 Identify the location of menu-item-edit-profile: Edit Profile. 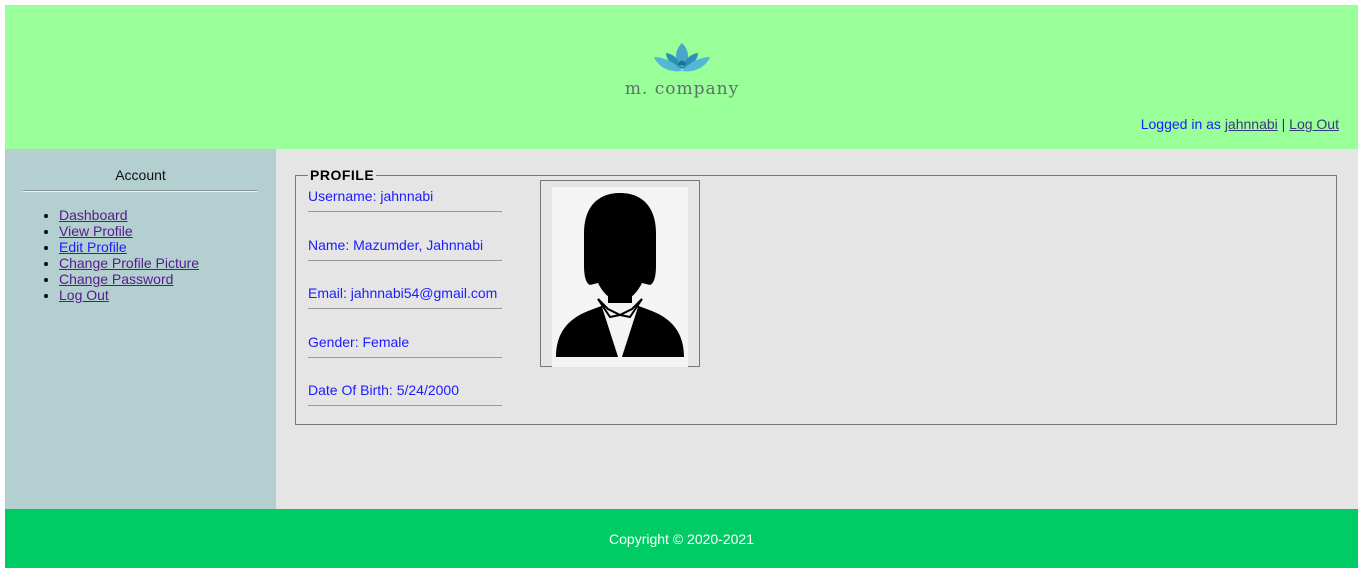
(129, 247).